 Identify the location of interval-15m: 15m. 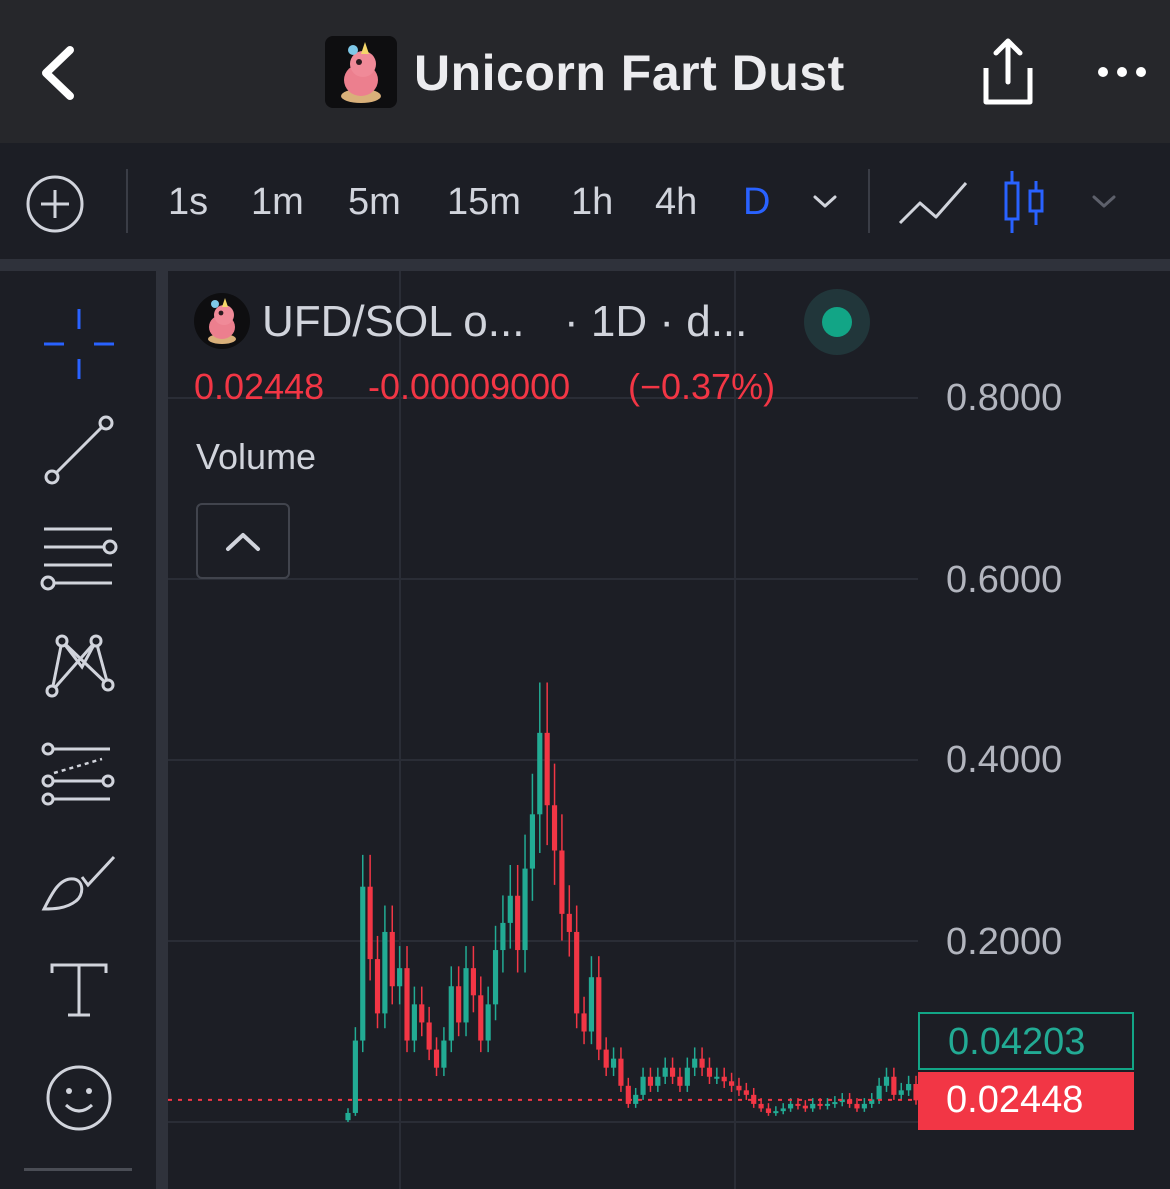
(484, 202).